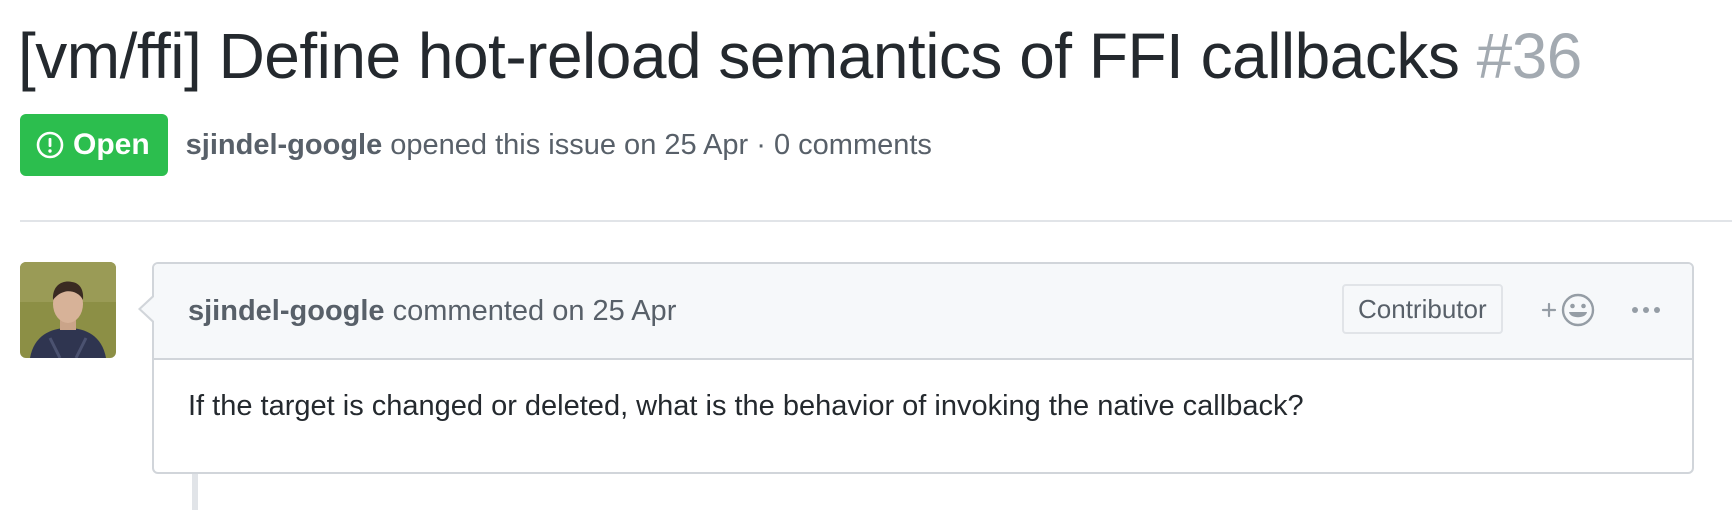 The height and width of the screenshot is (510, 1732). I want to click on issue-opened-icon, so click(50, 145).